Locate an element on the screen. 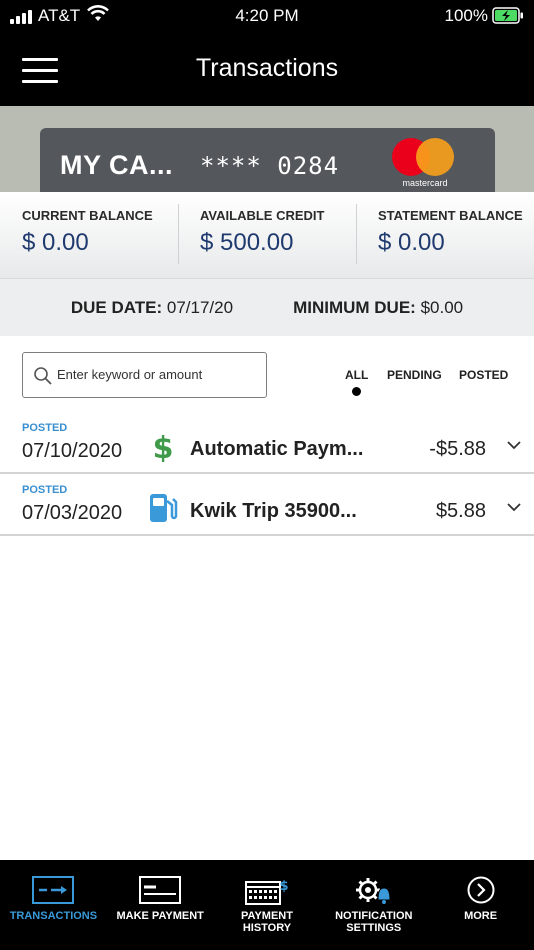 Image resolution: width=534 pixels, height=950 pixels. filter-pending: PENDING is located at coordinates (414, 375).